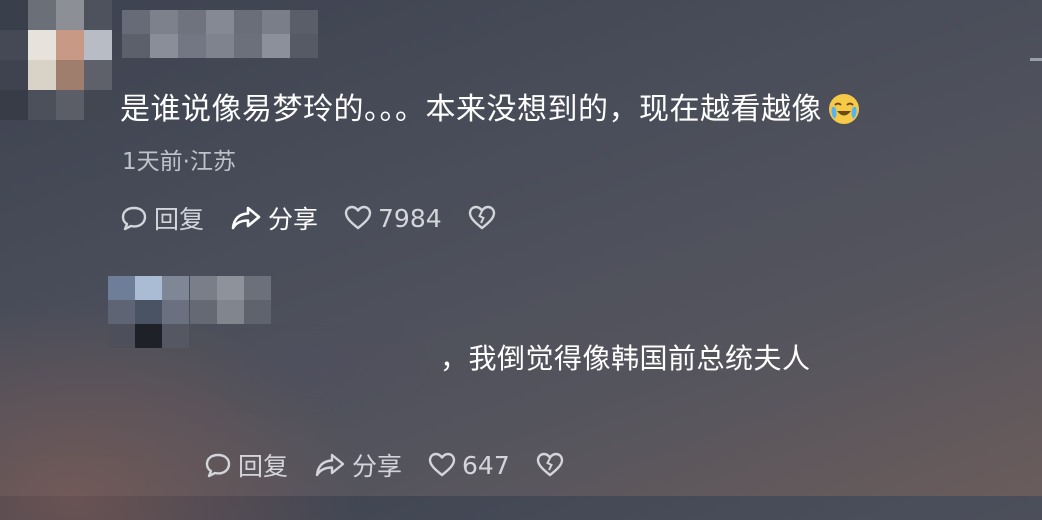 The height and width of the screenshot is (520, 1042). What do you see at coordinates (625, 358) in the screenshot?
I see `comment-text: ，我倒觉得像韩国前总统夫人` at bounding box center [625, 358].